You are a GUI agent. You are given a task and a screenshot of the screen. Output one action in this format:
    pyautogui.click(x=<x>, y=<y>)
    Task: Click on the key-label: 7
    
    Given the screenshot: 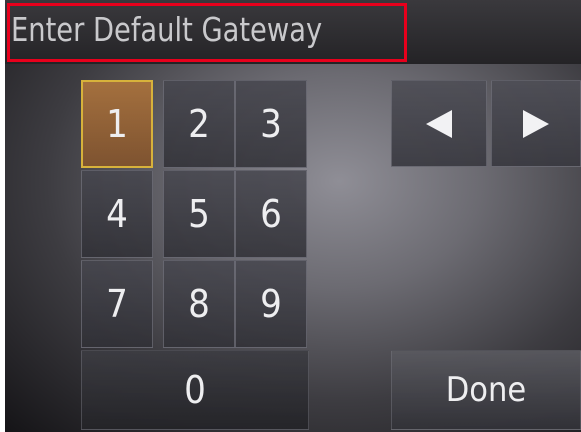 What is the action you would take?
    pyautogui.click(x=117, y=304)
    